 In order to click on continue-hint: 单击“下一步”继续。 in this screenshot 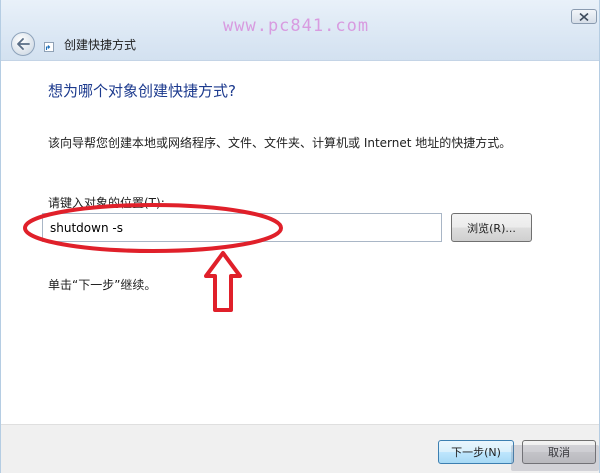, I will do `click(102, 285)`.